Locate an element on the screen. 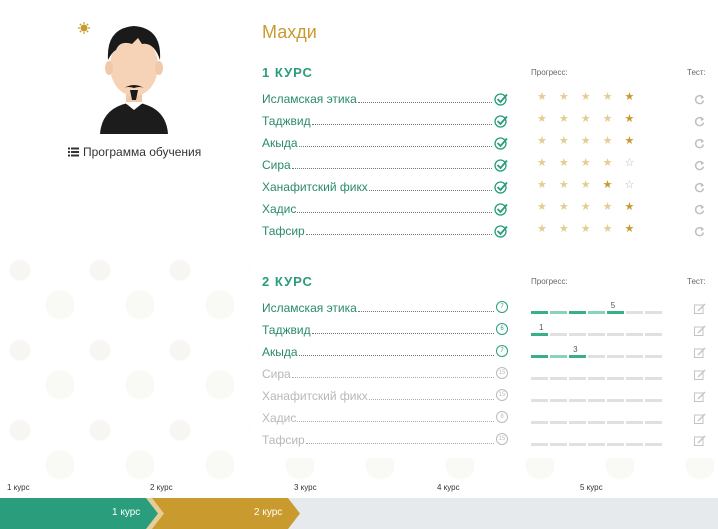 This screenshot has height=529, width=718. program-link: Программа обучения is located at coordinates (134, 152).